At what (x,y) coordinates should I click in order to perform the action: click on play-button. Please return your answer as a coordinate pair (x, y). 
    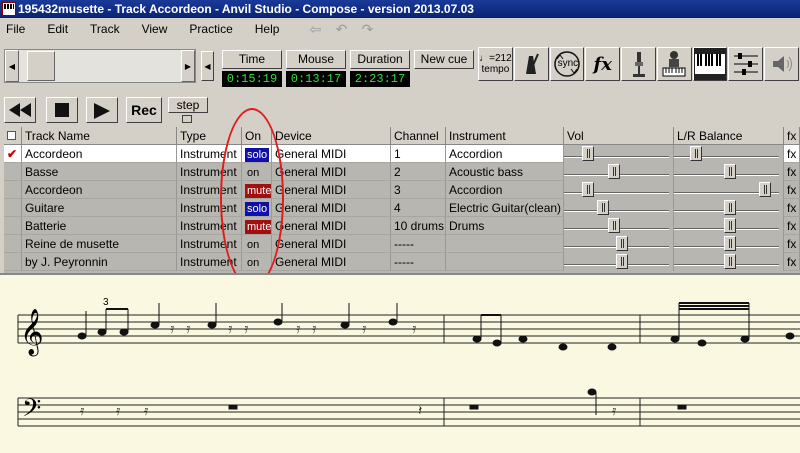
    Looking at the image, I should click on (102, 110).